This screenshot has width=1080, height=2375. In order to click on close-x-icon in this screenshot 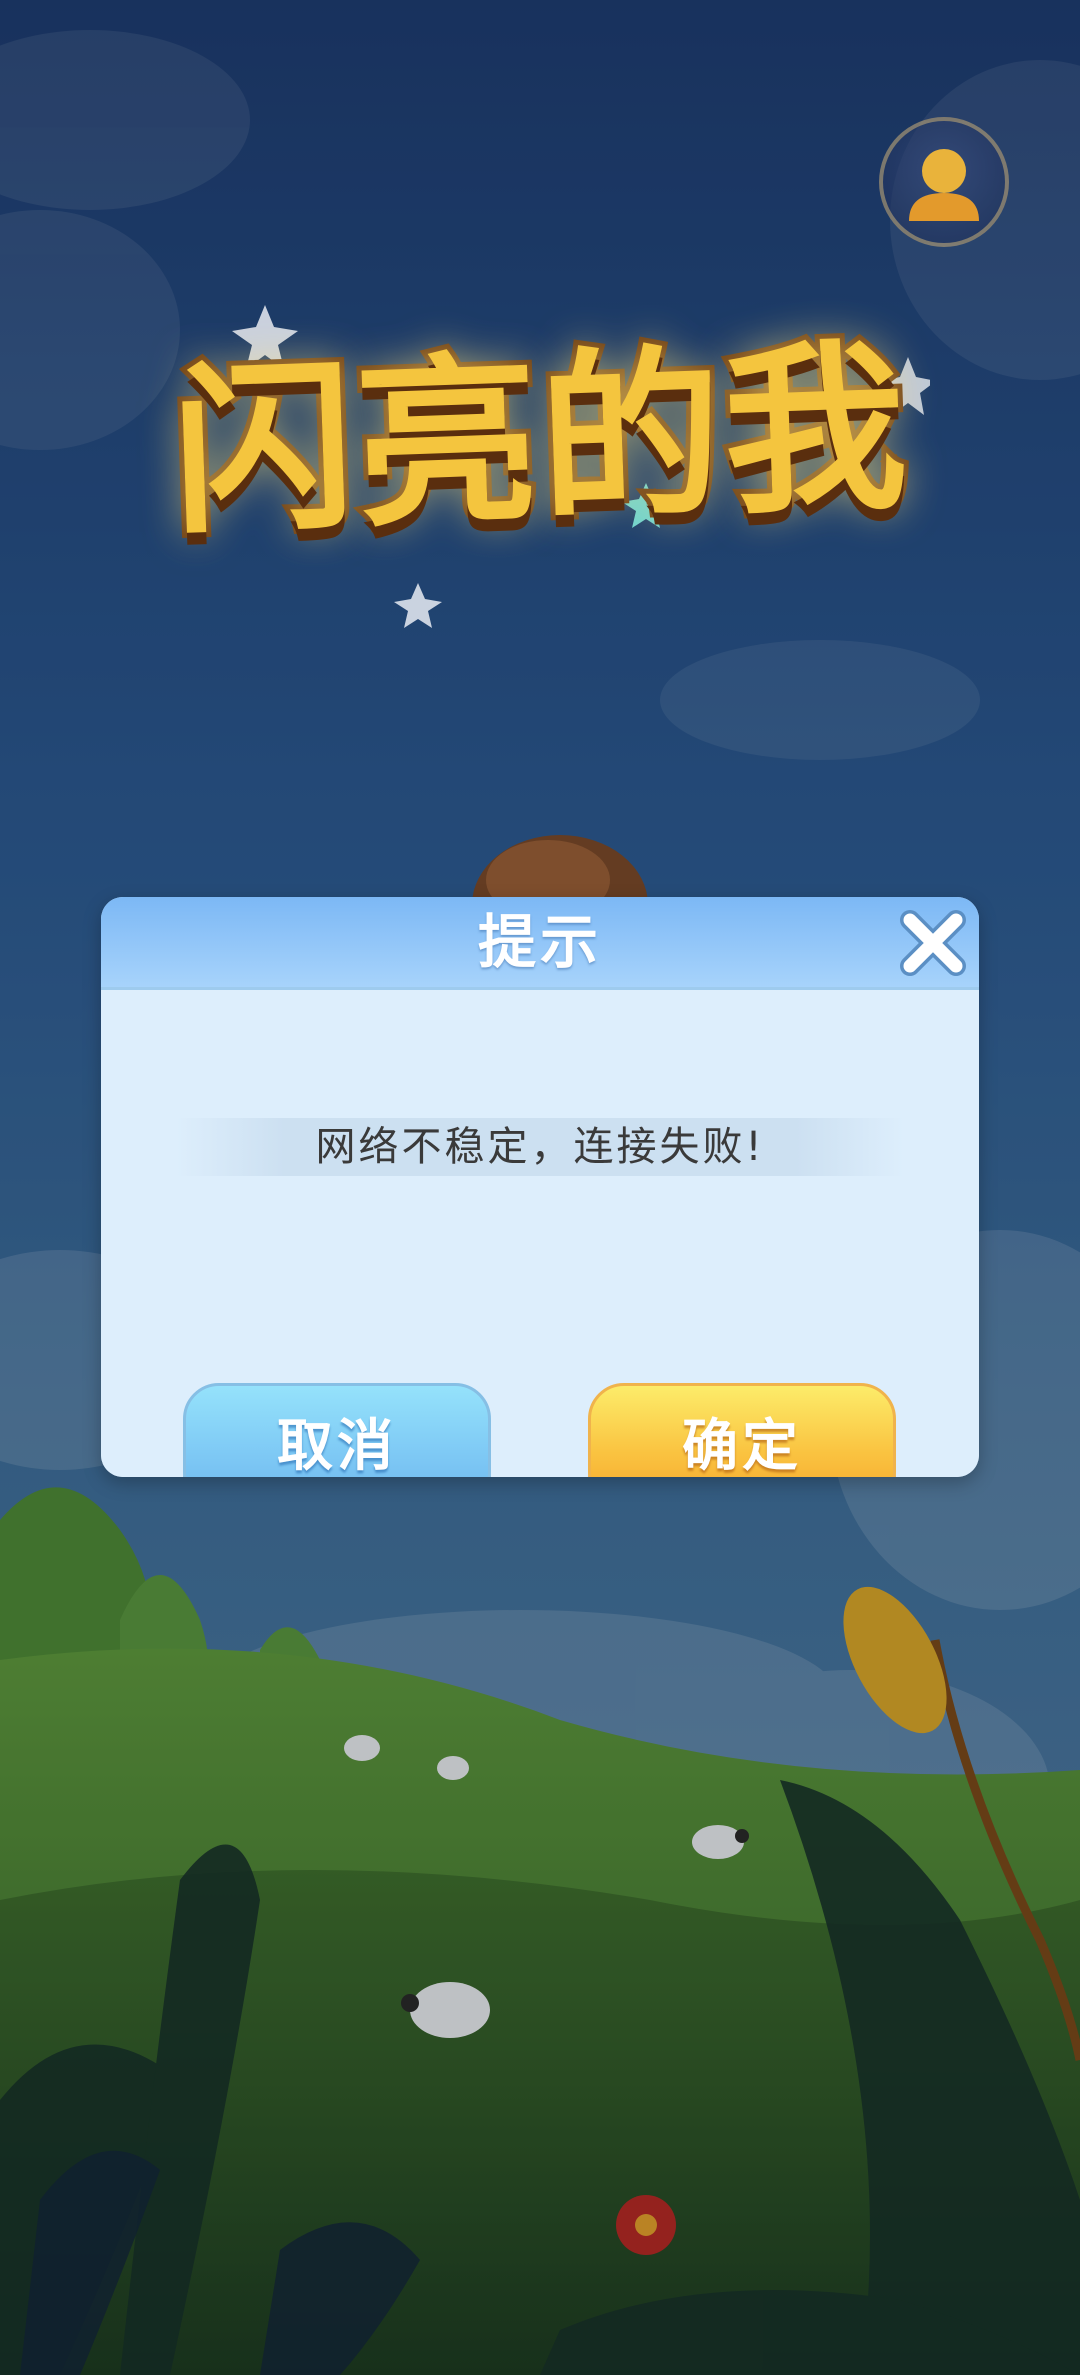, I will do `click(933, 943)`.